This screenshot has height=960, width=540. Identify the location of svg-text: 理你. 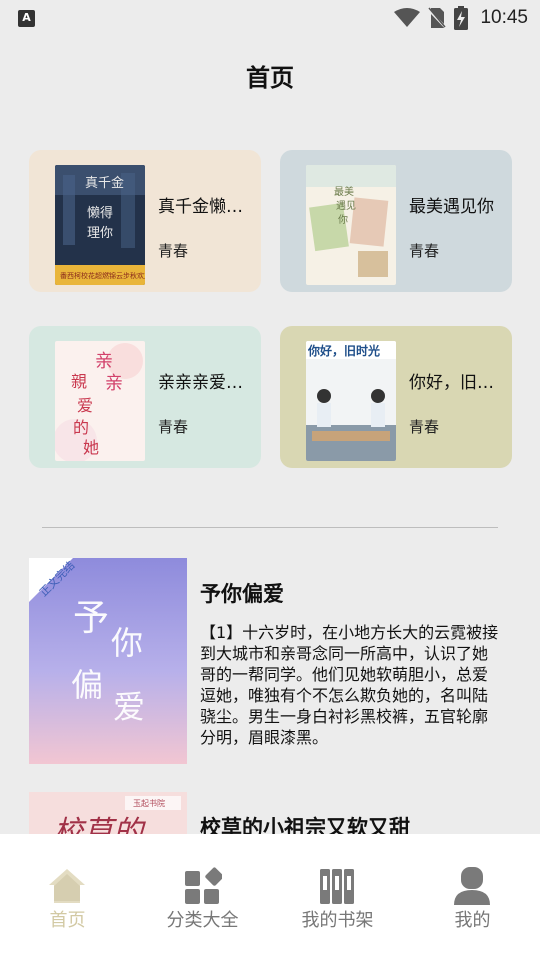
(100, 233).